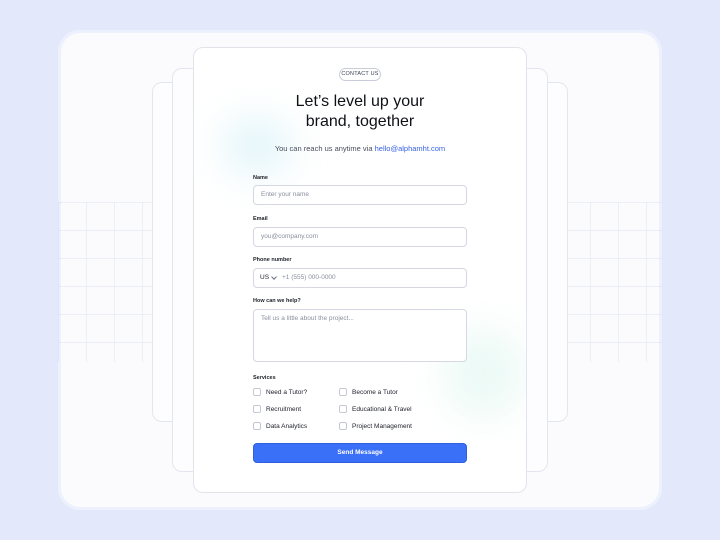  Describe the element at coordinates (410, 148) in the screenshot. I see `email-link: hello@alphamht.com` at that location.